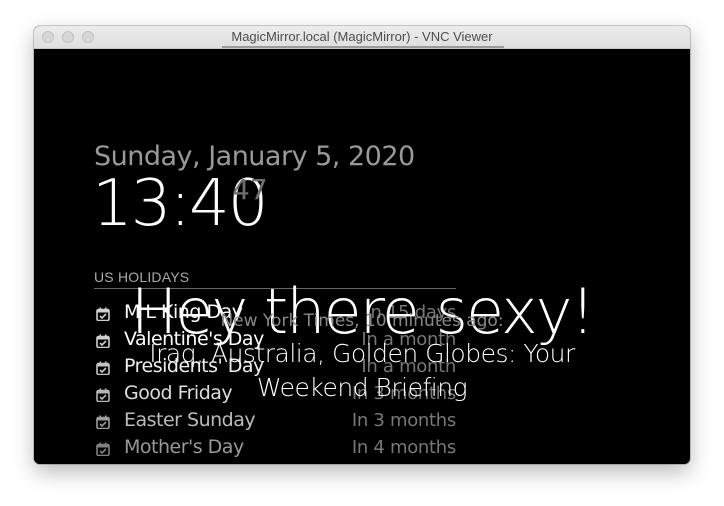 This screenshot has width=724, height=506. What do you see at coordinates (403, 420) in the screenshot?
I see `calendar-event-time: In 3 months` at bounding box center [403, 420].